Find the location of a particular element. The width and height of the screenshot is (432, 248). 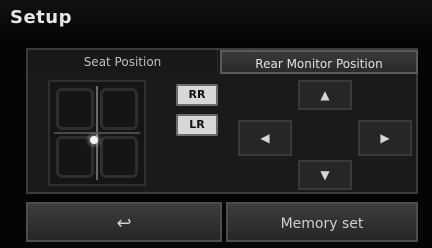

seat-rr-button: RR is located at coordinates (197, 95).